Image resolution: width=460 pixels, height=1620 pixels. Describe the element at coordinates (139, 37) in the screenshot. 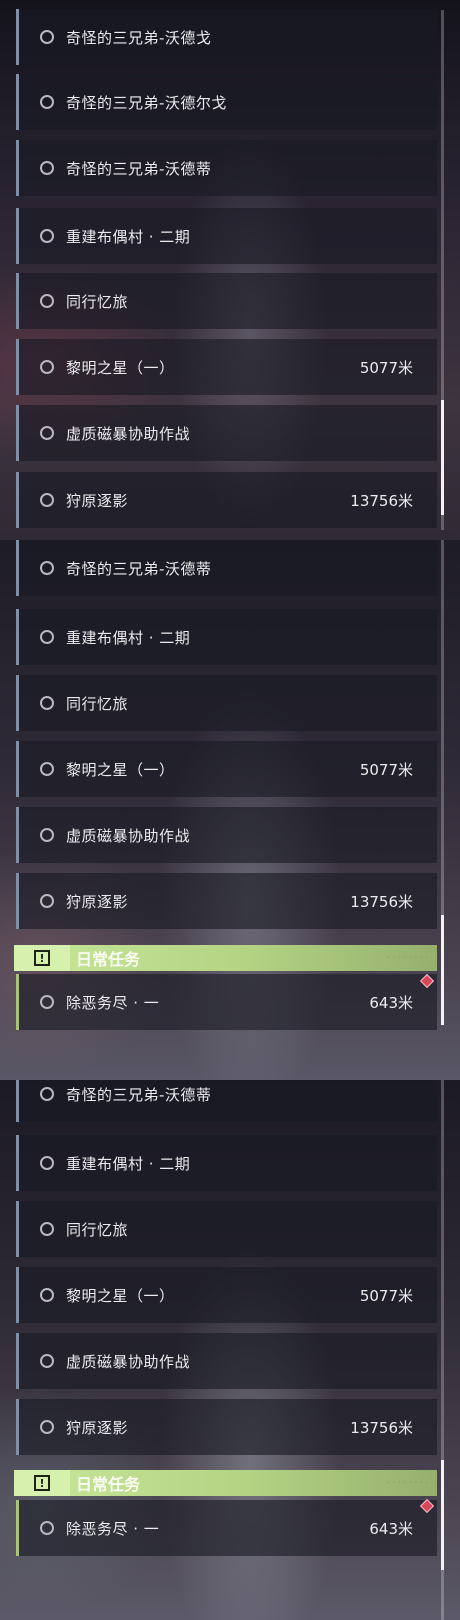

I see `quest-name: 奇怪的三兄弟-沃德戈` at that location.